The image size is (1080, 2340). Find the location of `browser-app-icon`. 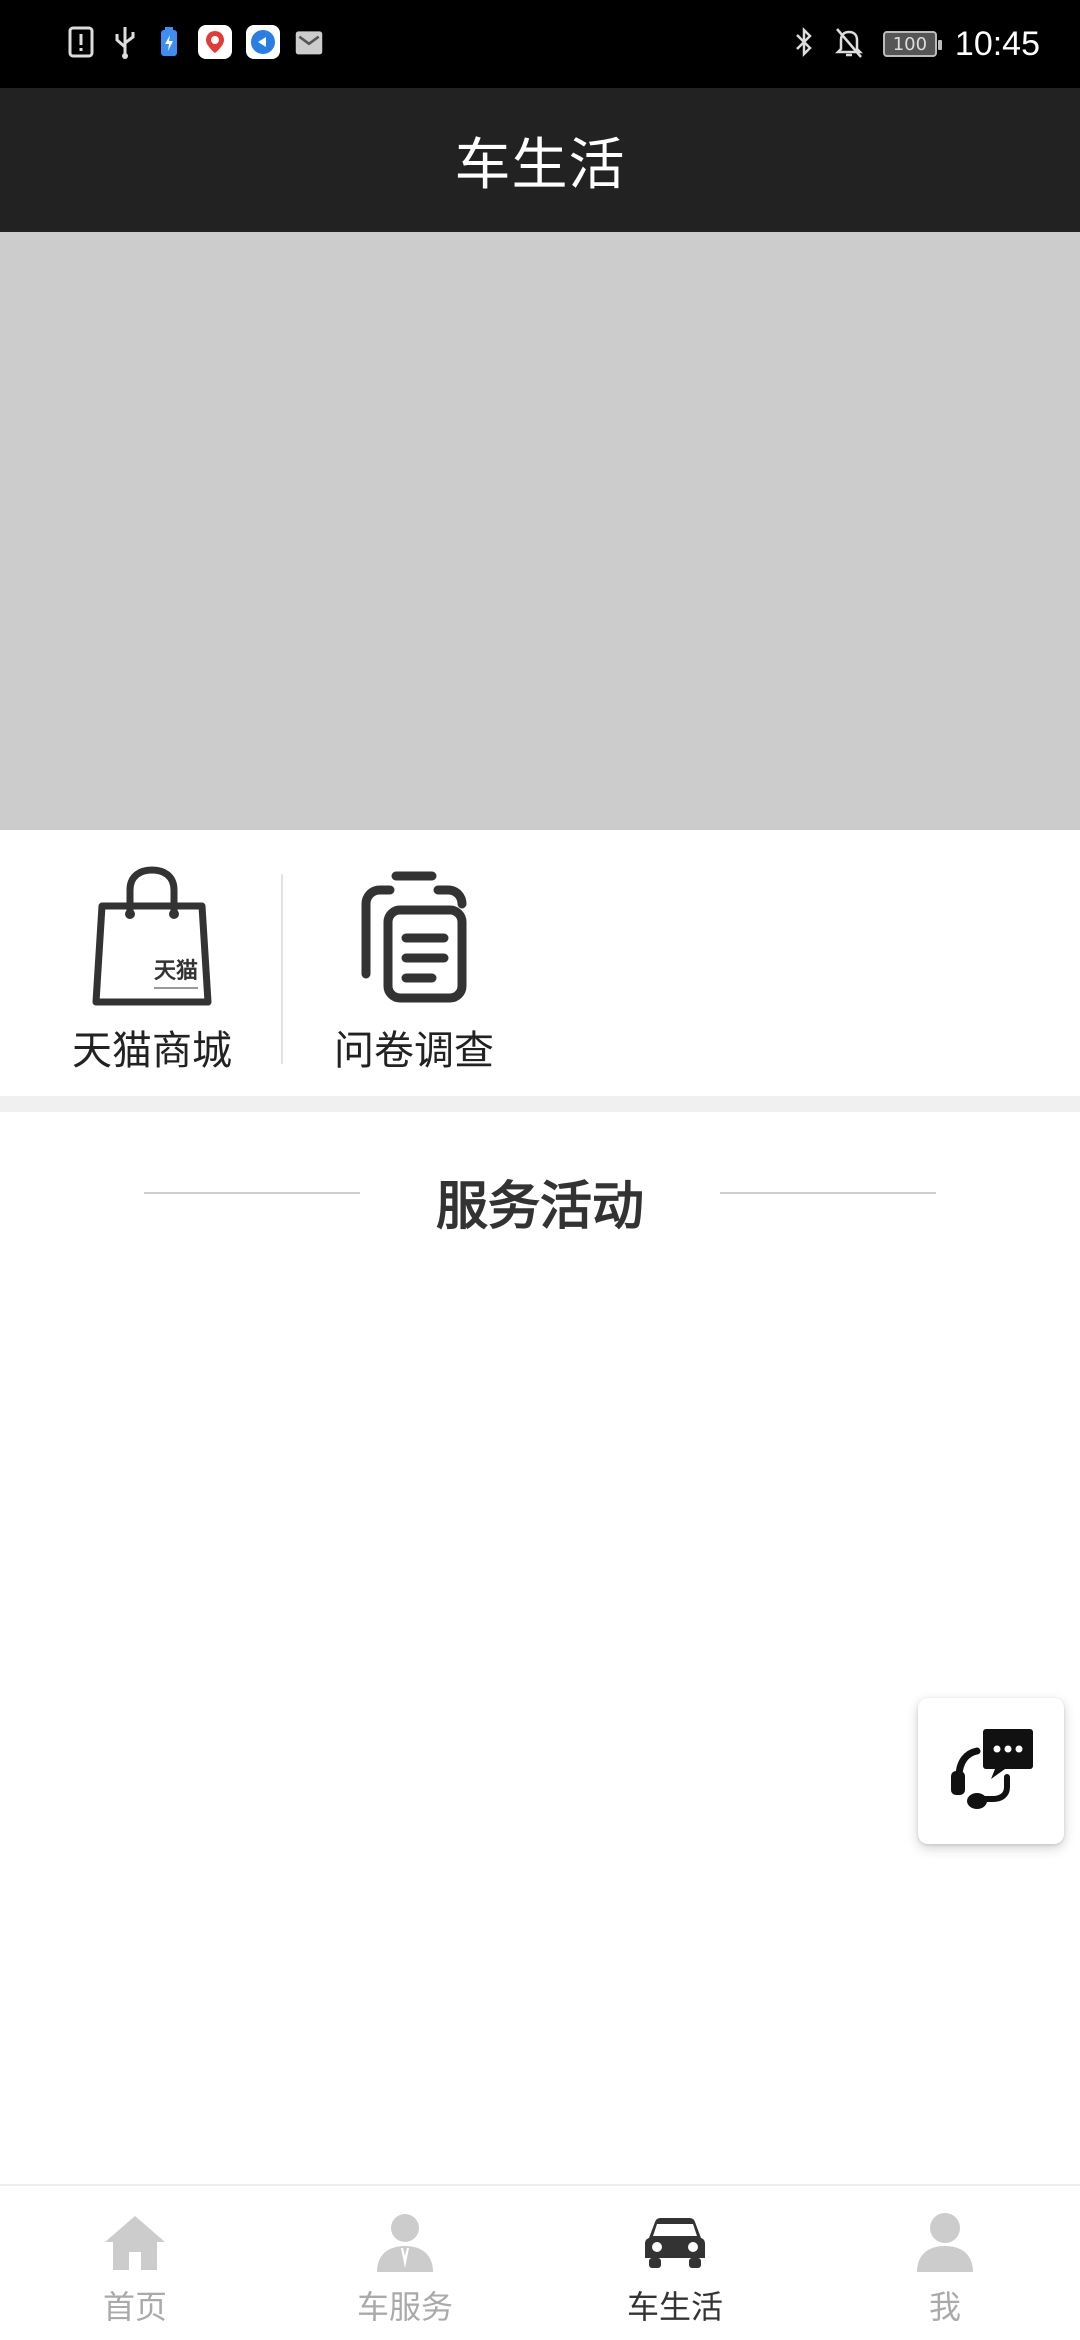

browser-app-icon is located at coordinates (263, 42).